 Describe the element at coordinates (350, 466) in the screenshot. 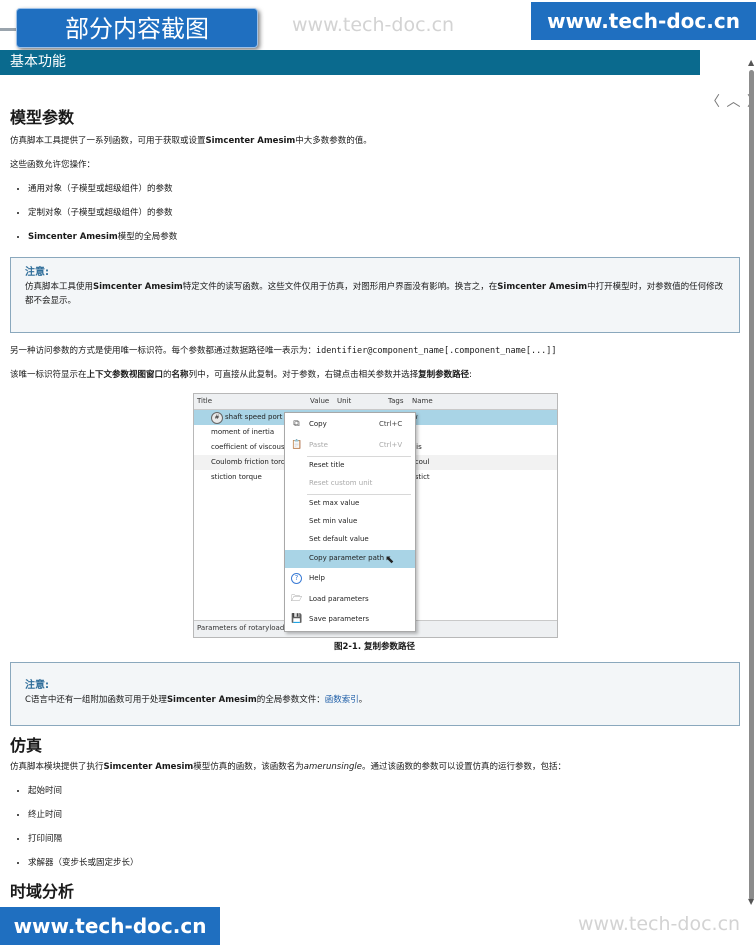

I see `menu-item-reset-title: Reset title` at that location.